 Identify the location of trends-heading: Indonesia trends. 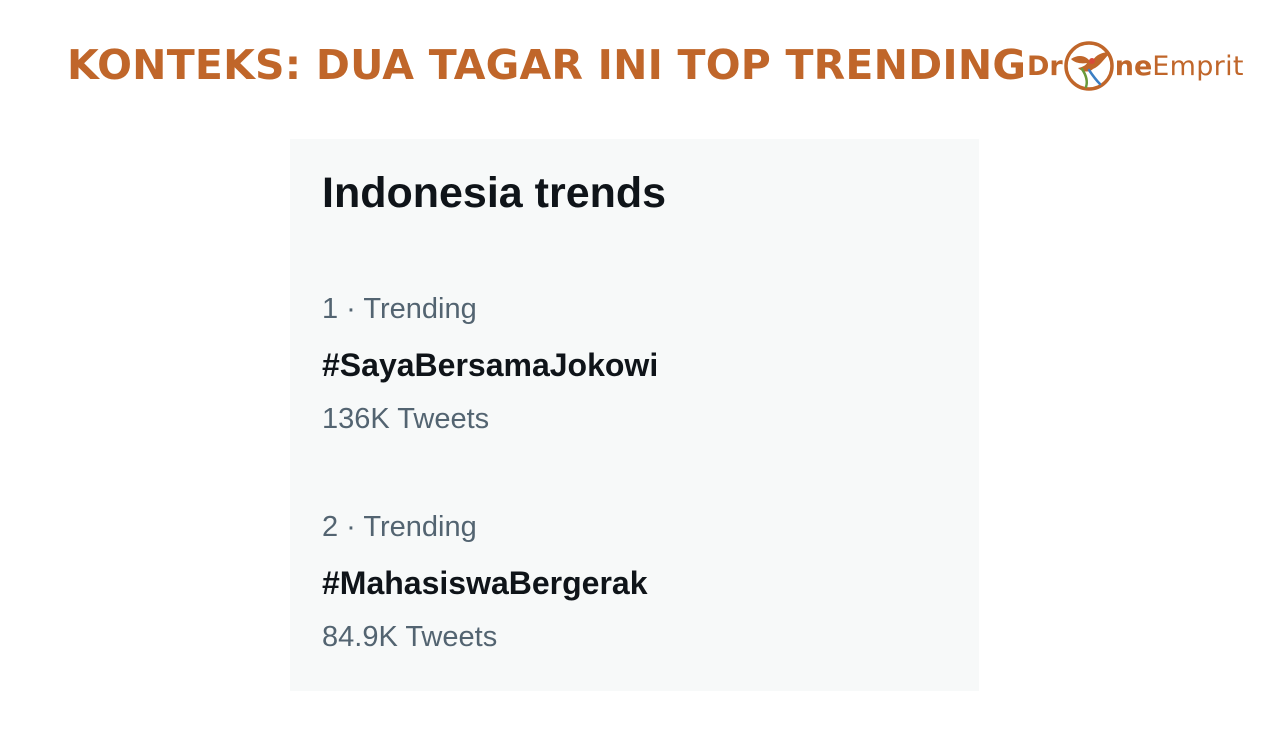
(494, 193).